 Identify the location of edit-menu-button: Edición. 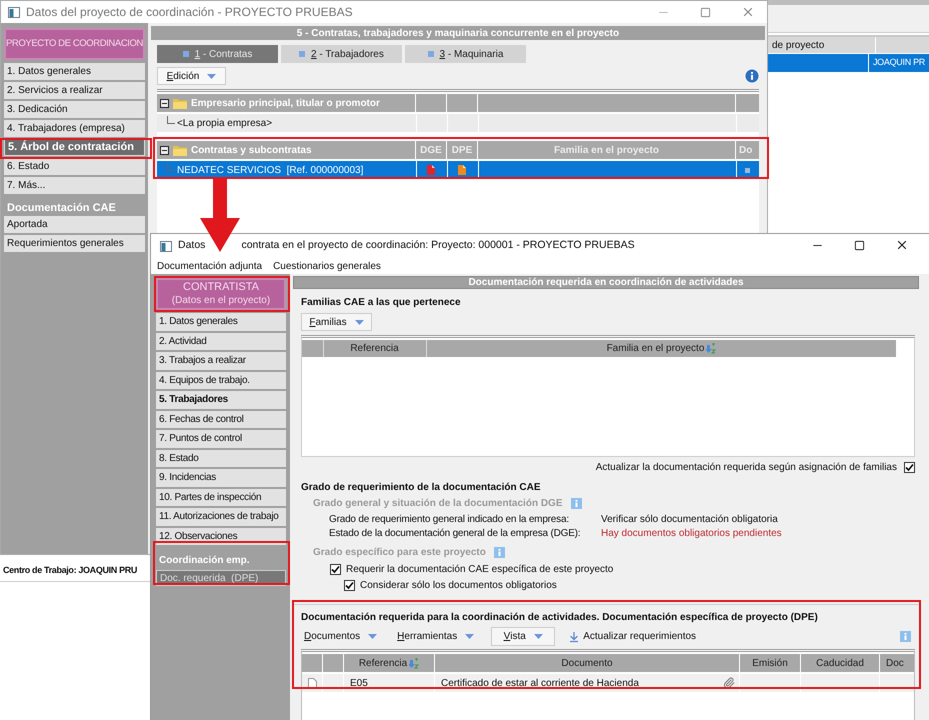
(191, 76).